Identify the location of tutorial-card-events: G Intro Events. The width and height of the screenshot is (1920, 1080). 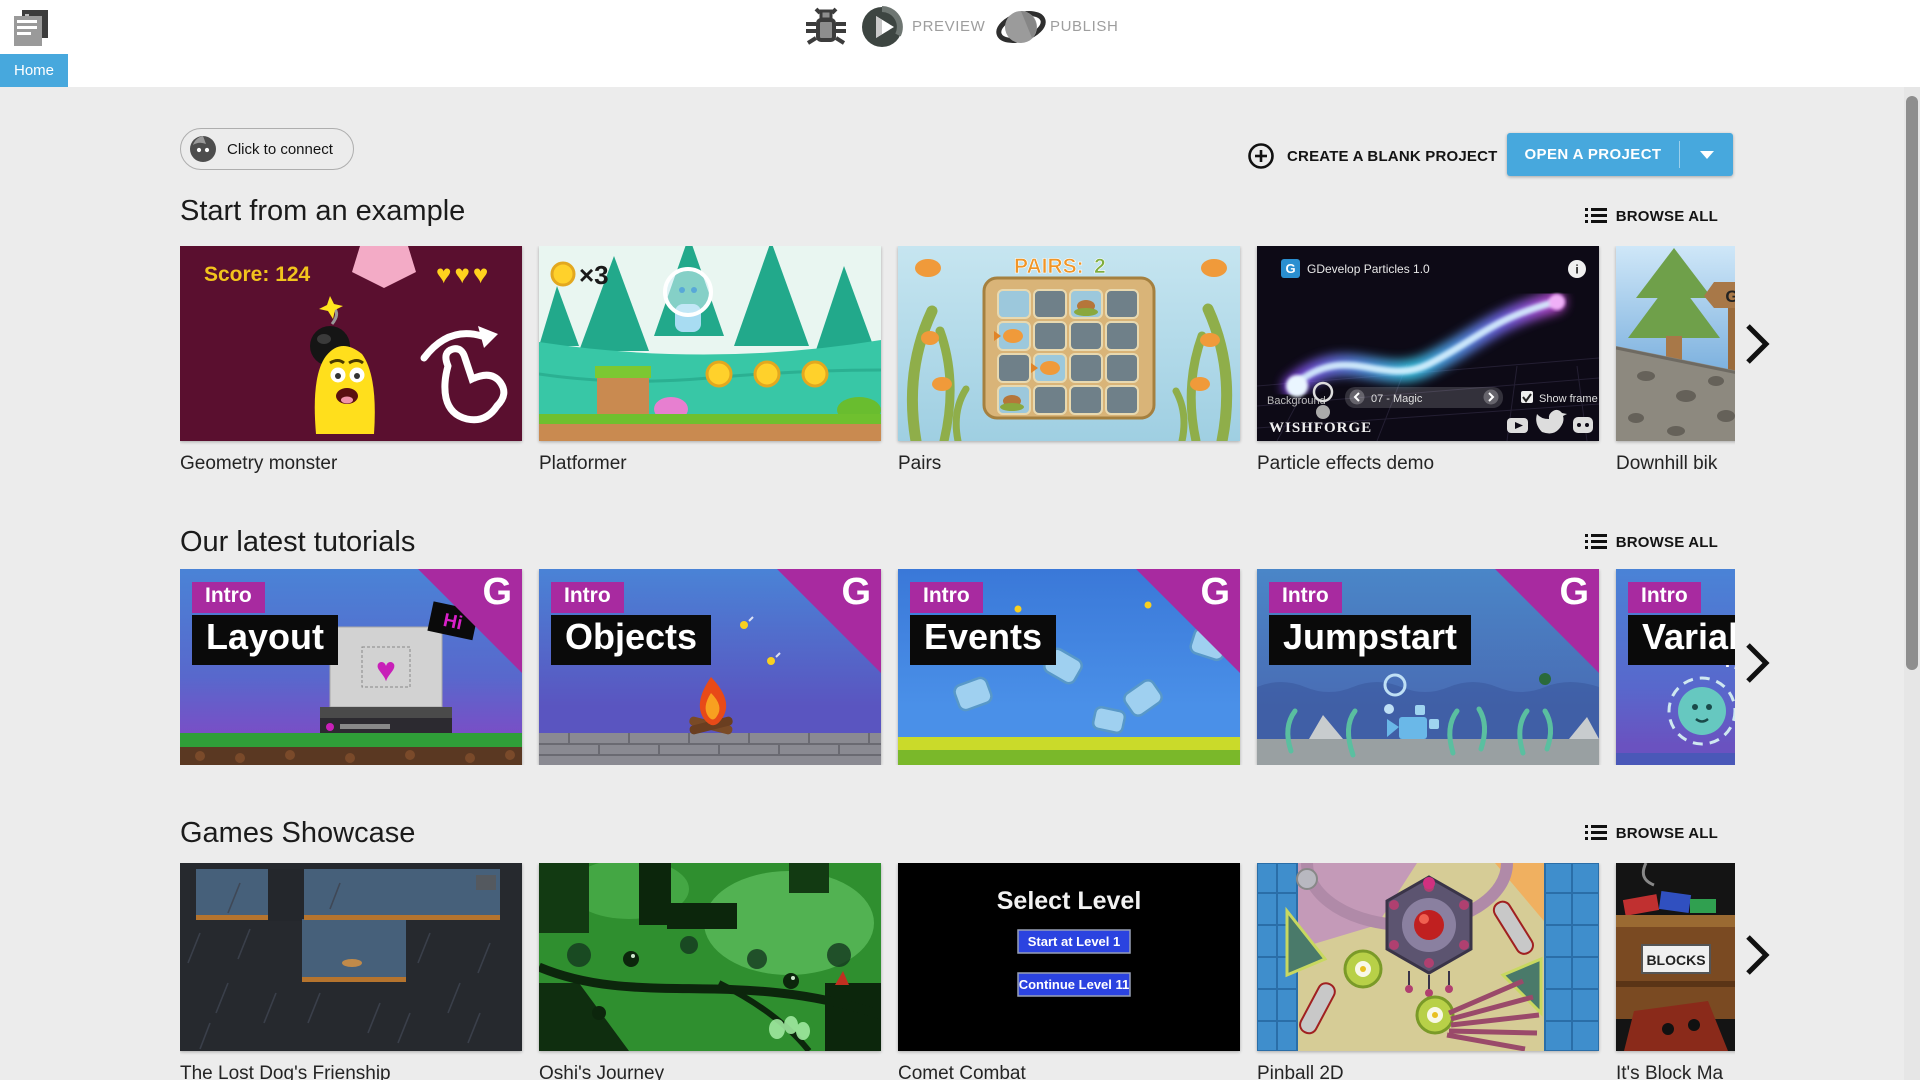
(1069, 667).